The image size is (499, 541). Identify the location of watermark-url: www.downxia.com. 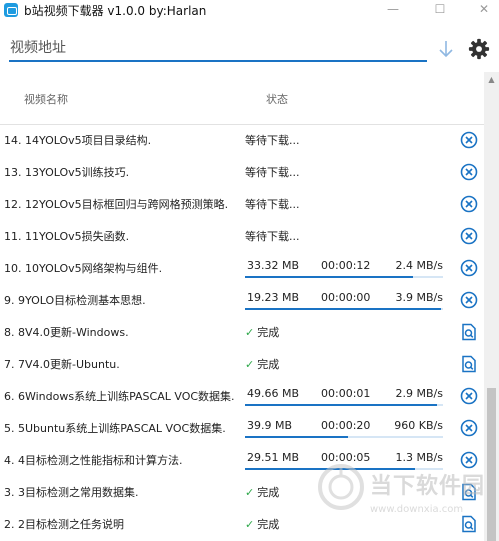
(417, 509).